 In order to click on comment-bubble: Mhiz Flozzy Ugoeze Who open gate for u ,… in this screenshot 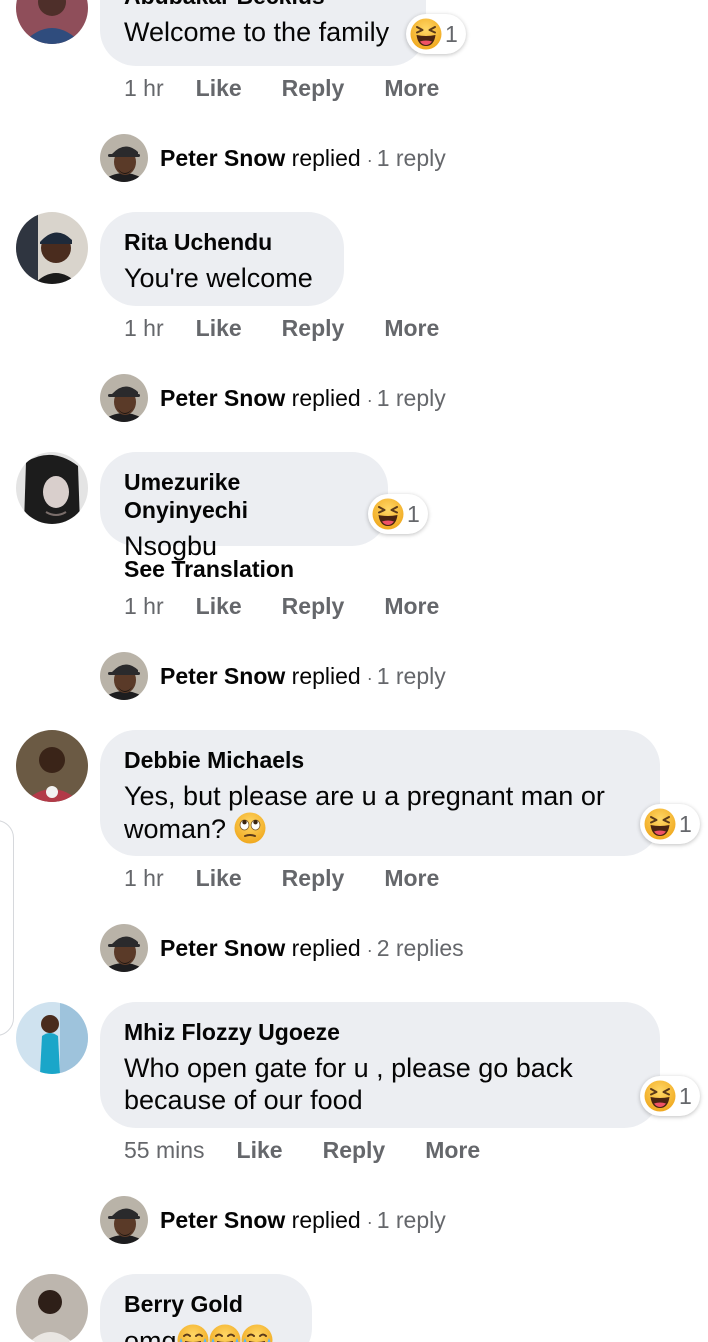, I will do `click(380, 1065)`.